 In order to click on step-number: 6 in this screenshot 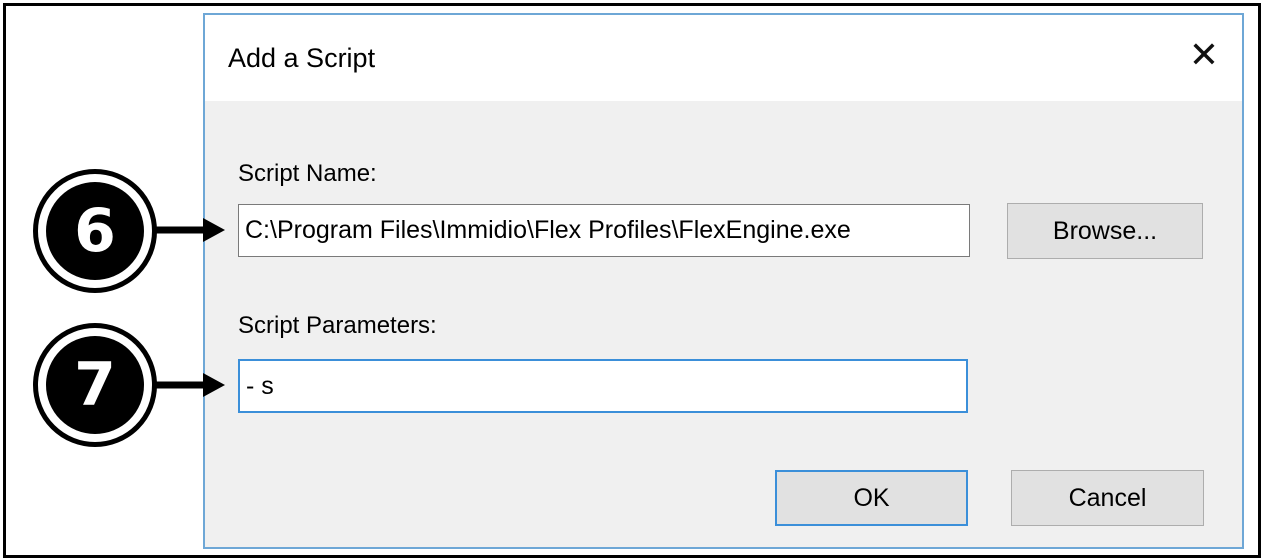, I will do `click(95, 231)`.